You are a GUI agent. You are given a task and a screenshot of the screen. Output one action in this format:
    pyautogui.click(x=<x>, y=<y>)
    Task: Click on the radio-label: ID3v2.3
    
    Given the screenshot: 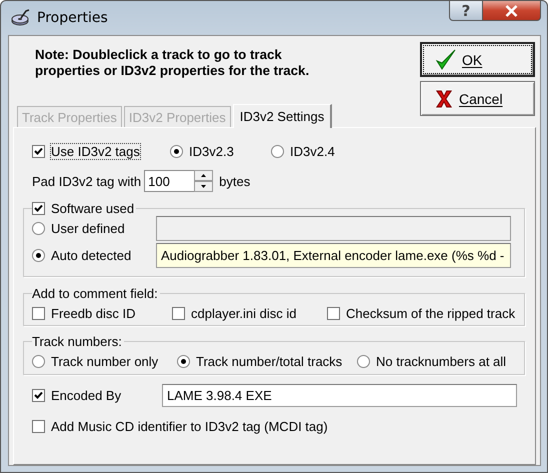 What is the action you would take?
    pyautogui.click(x=211, y=151)
    